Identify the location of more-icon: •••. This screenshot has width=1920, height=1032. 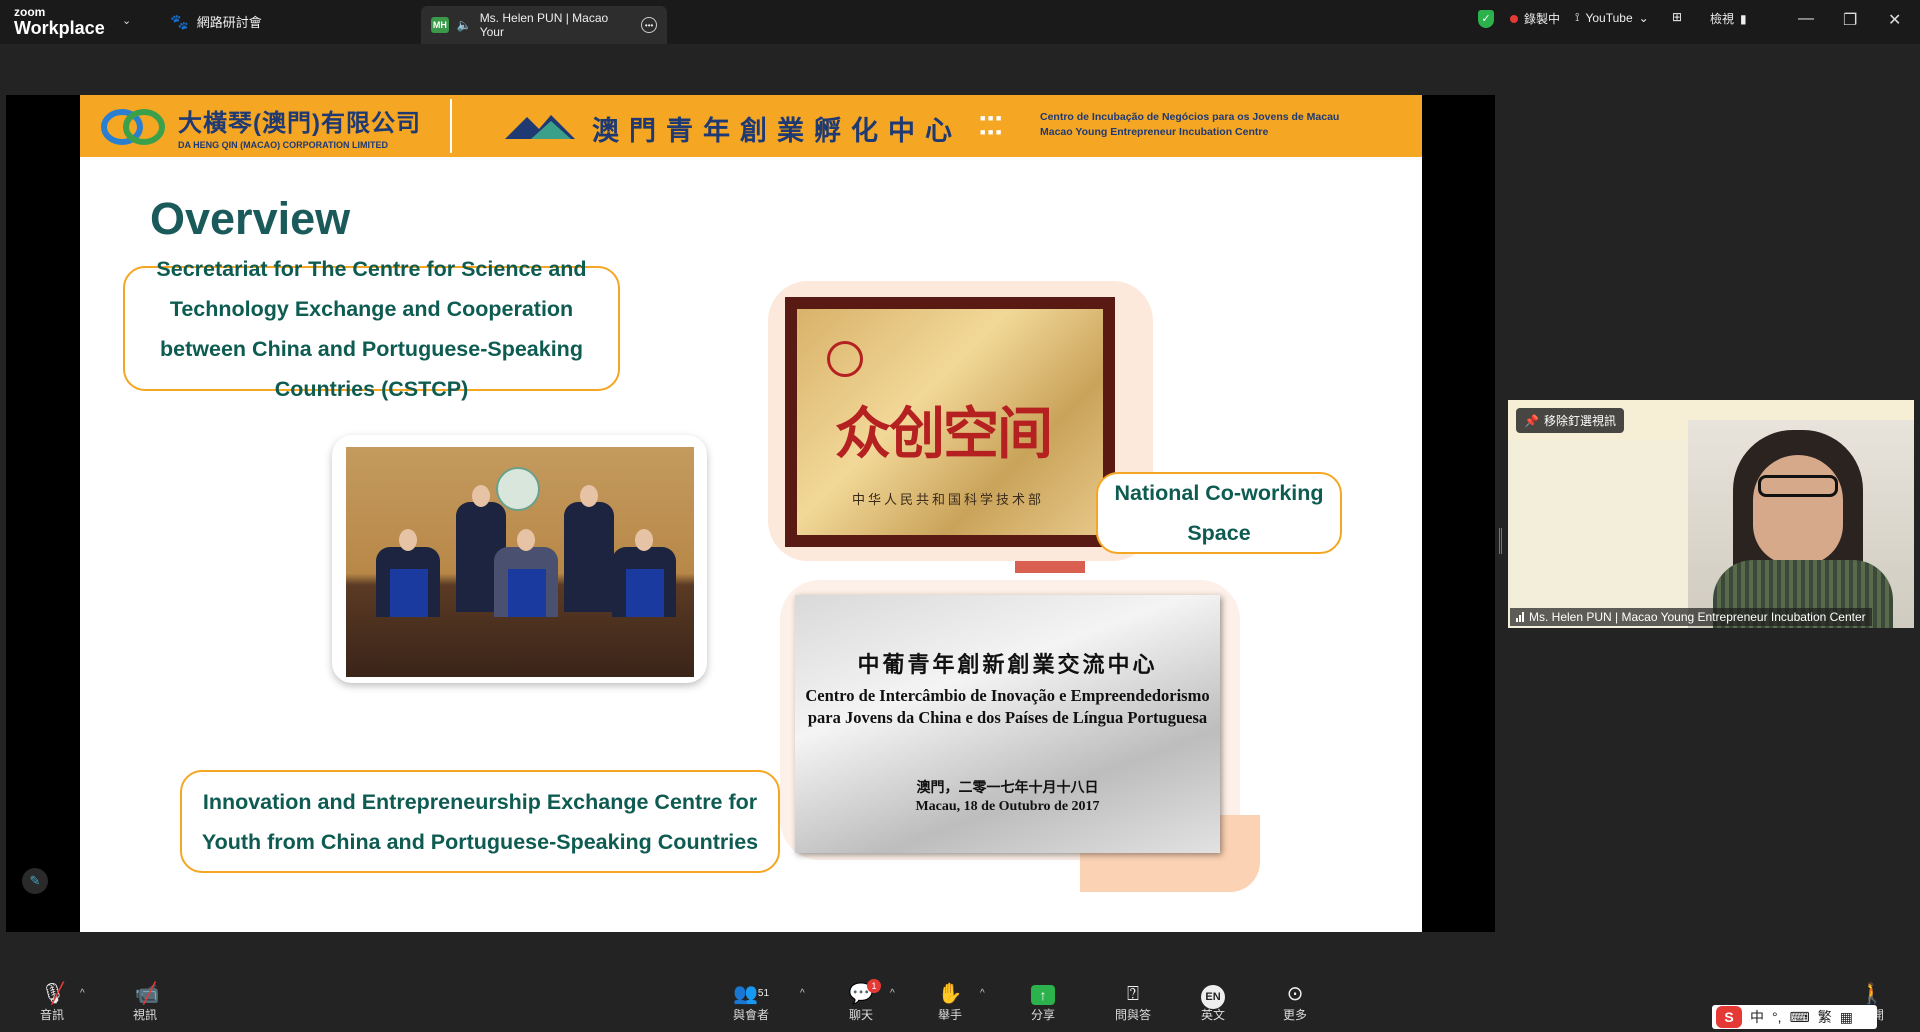
(649, 25).